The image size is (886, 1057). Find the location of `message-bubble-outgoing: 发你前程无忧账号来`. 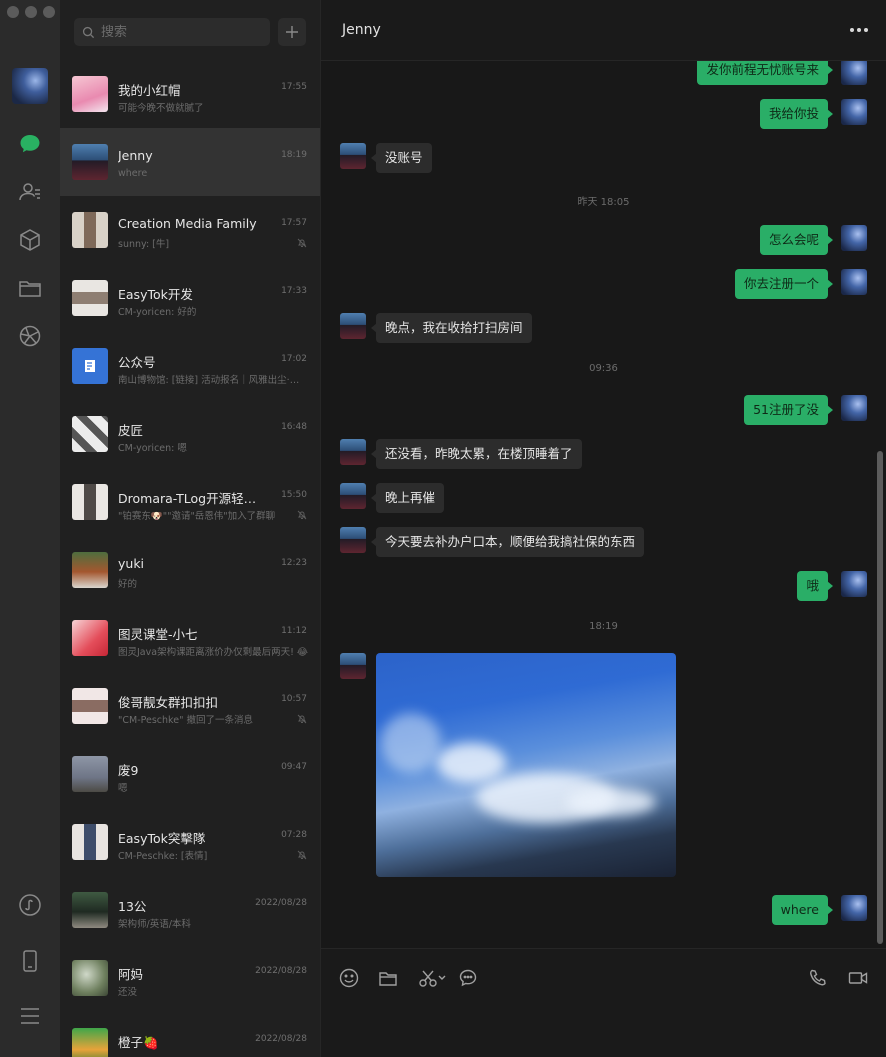

message-bubble-outgoing: 发你前程无忧账号来 is located at coordinates (765, 73).